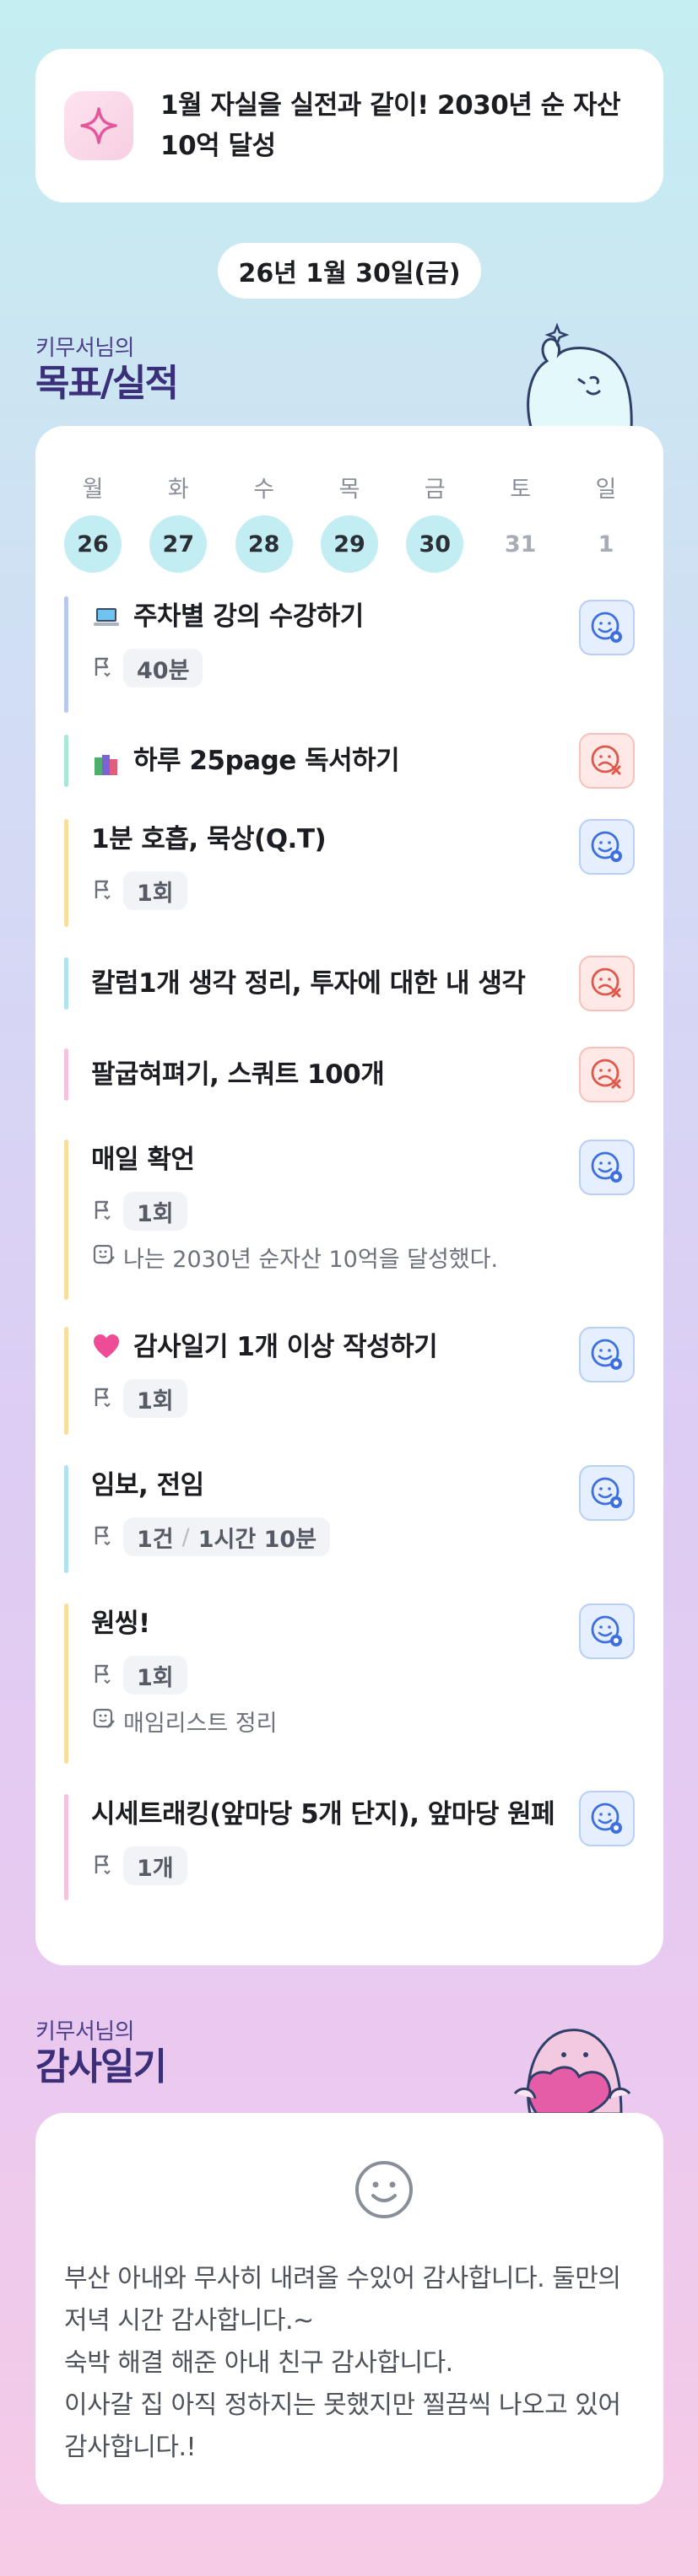 The image size is (698, 2576). Describe the element at coordinates (349, 125) in the screenshot. I see `goal-banner: 1월 자실을 실전과 같이! 2030년 순 자산 10억 달성` at that location.